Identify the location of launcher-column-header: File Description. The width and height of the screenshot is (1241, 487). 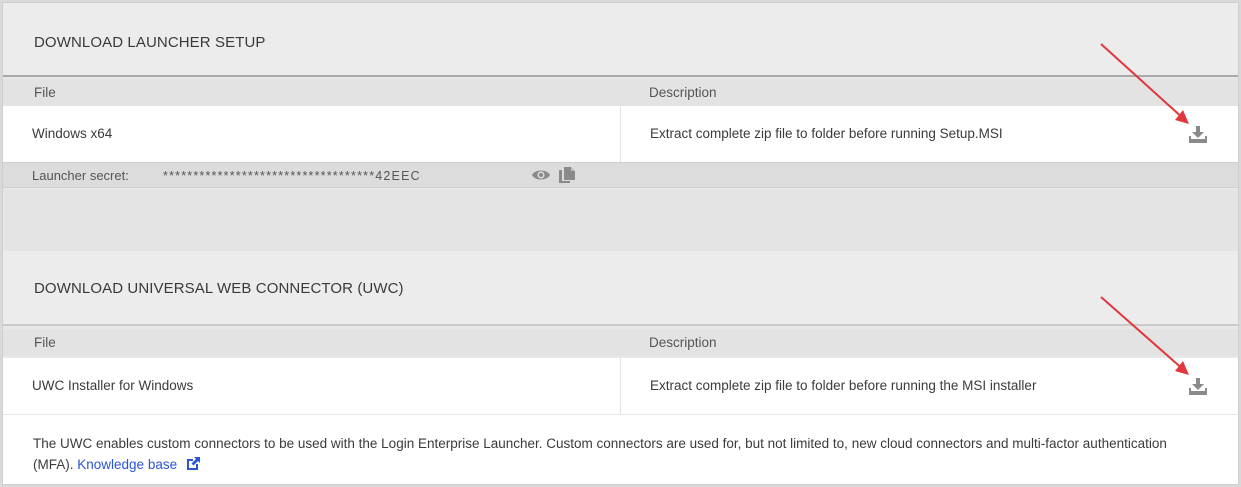
(620, 92).